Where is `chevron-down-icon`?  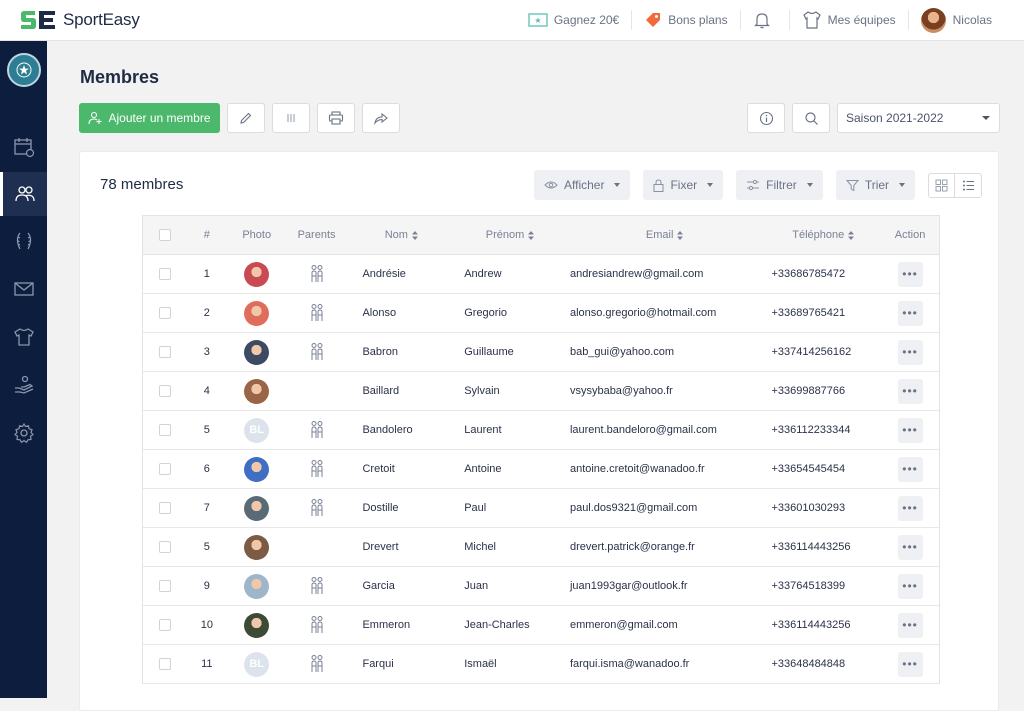
chevron-down-icon is located at coordinates (986, 118).